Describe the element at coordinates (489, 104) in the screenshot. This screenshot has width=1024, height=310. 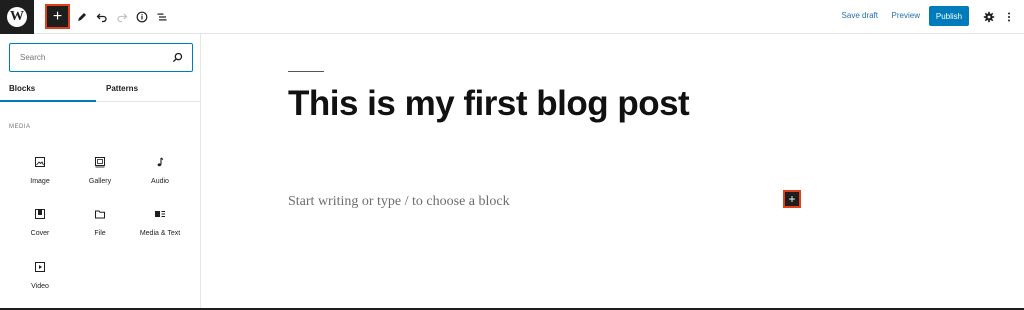
I see `post-title: This is my first blog post` at that location.